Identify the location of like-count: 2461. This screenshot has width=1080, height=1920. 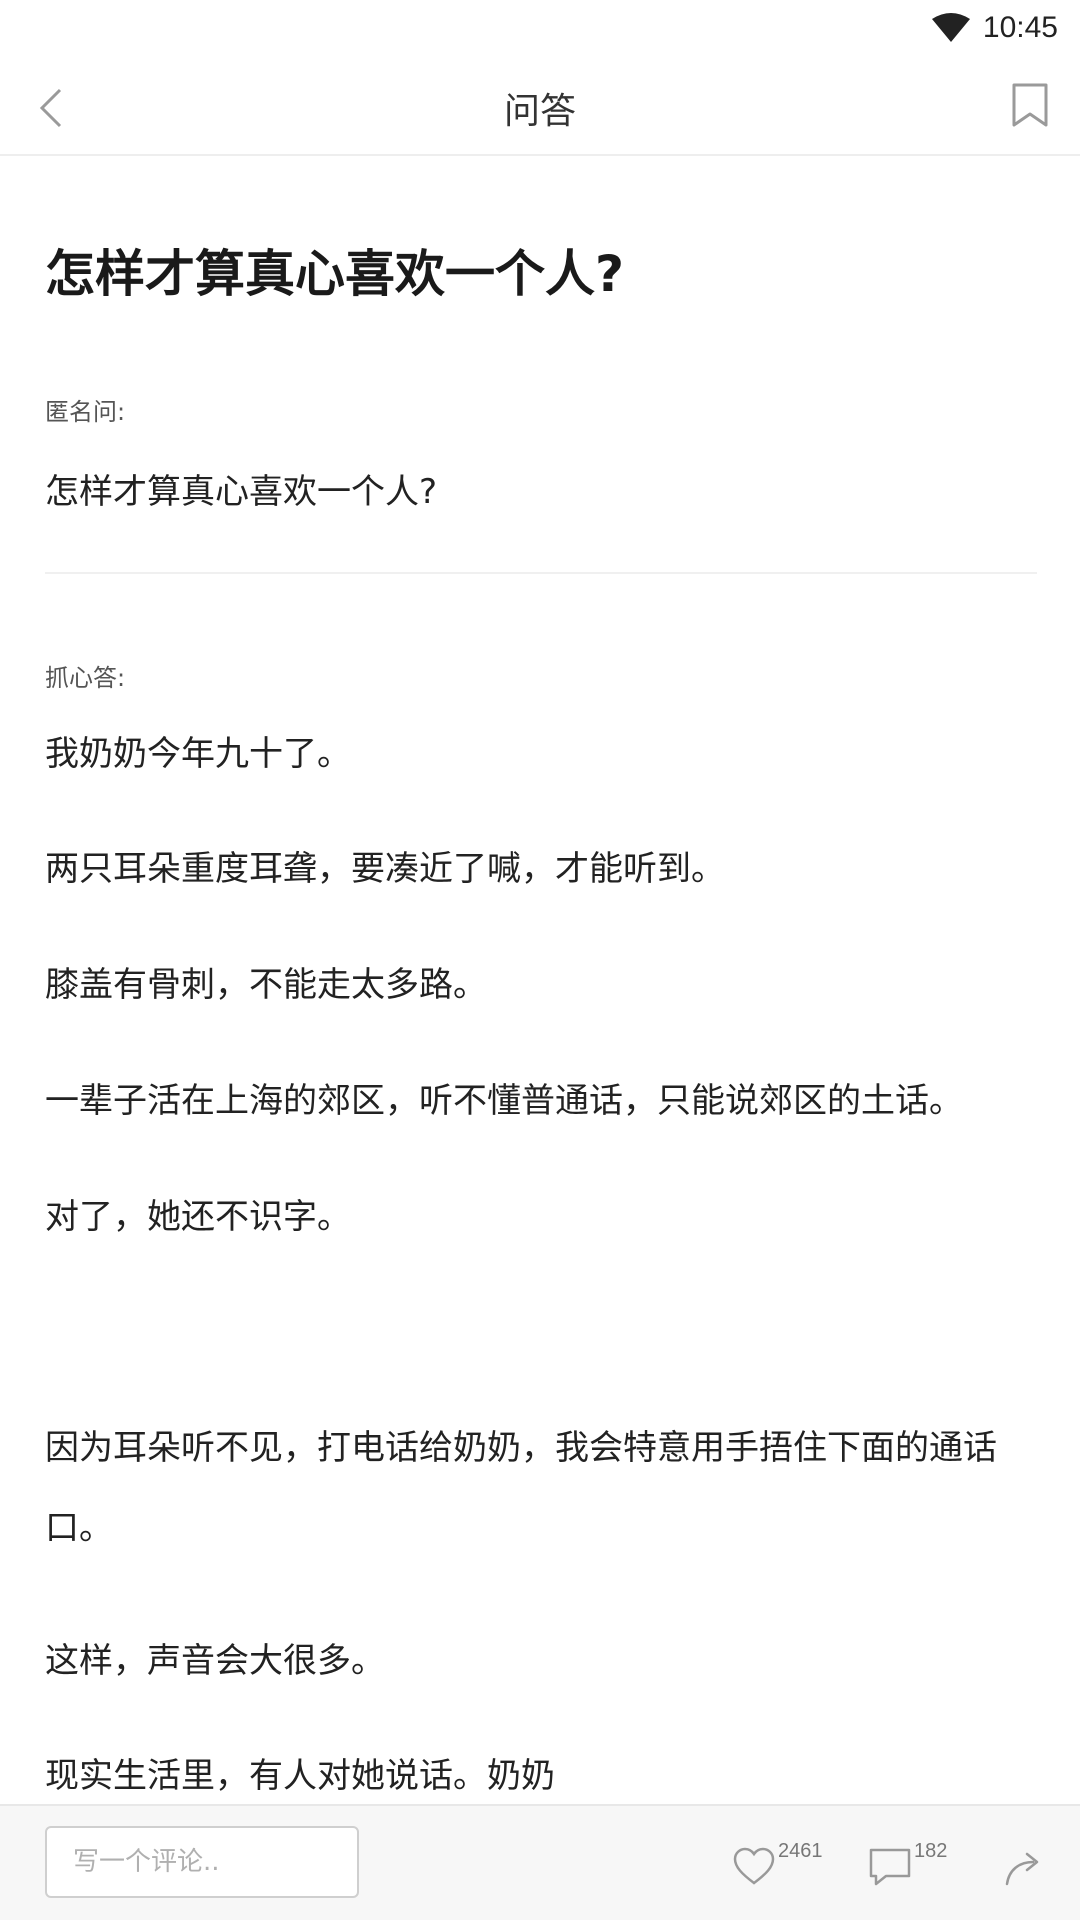
(800, 1851).